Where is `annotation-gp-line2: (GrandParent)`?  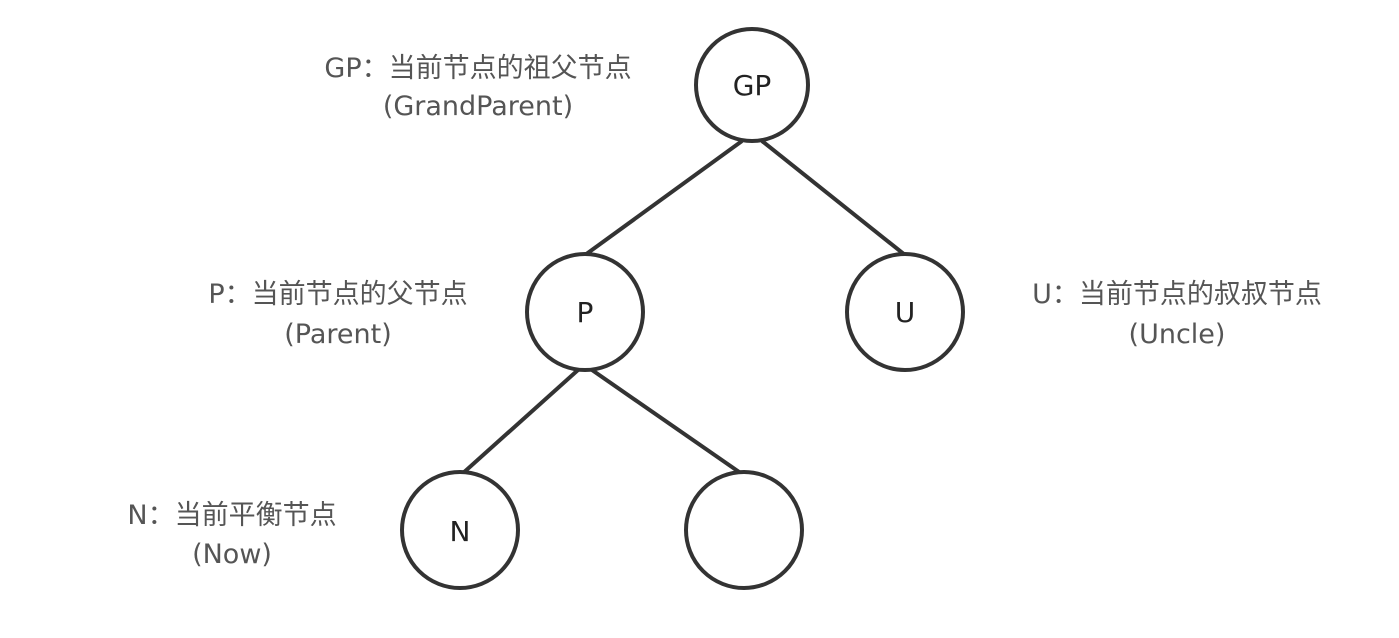 annotation-gp-line2: (GrandParent) is located at coordinates (478, 106).